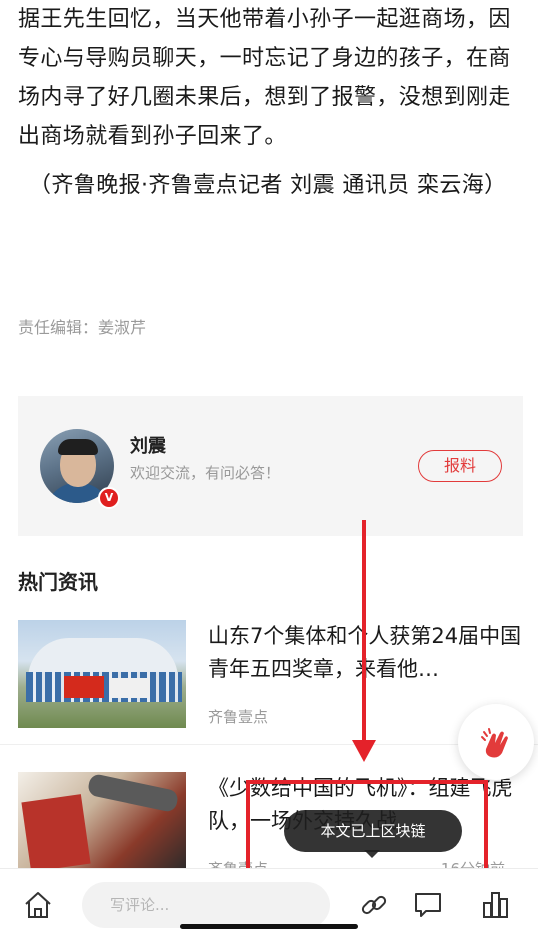  I want to click on bottom-bar, so click(269, 900).